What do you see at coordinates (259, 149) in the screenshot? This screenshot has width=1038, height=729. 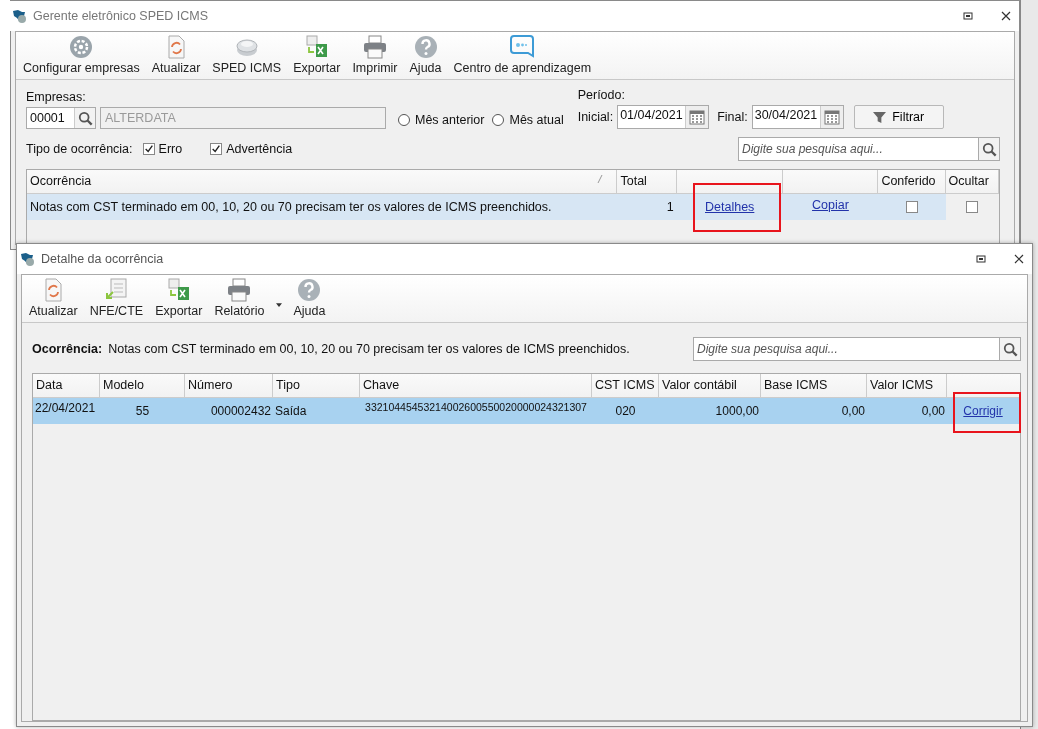 I see `checkbox-label: Advertência` at bounding box center [259, 149].